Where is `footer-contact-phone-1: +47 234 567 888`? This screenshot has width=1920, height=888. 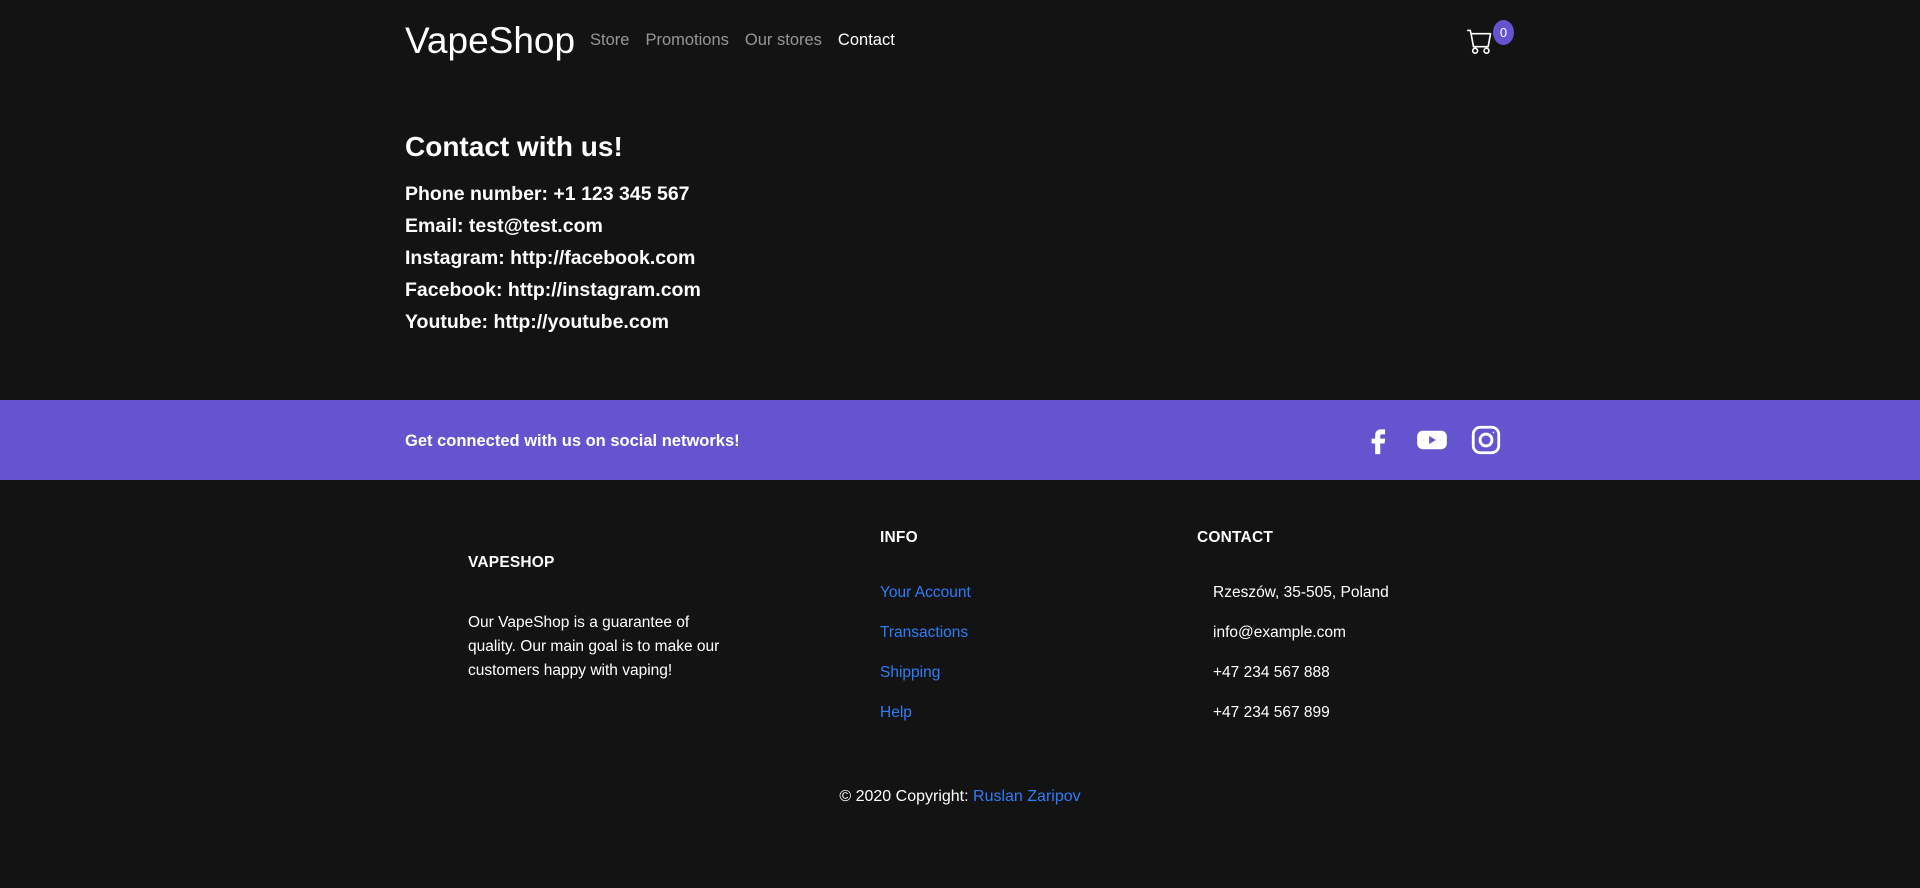 footer-contact-phone-1: +47 234 567 888 is located at coordinates (1271, 672).